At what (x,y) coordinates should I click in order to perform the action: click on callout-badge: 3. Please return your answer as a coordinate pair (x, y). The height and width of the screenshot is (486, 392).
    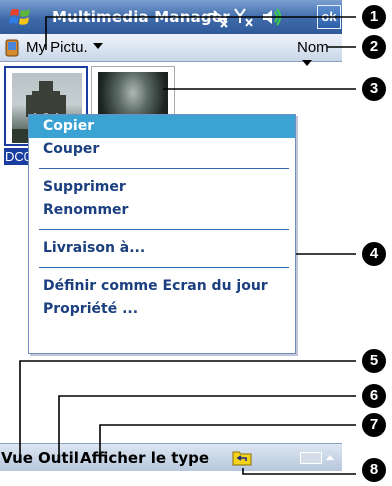
    Looking at the image, I should click on (374, 89).